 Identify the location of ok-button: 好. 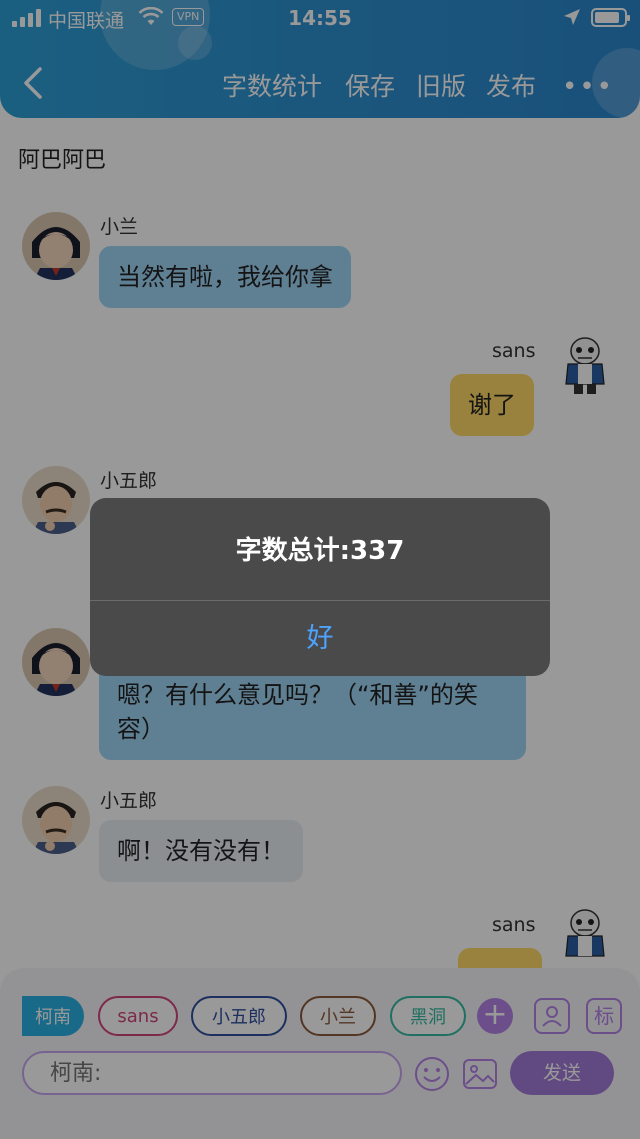
(320, 638).